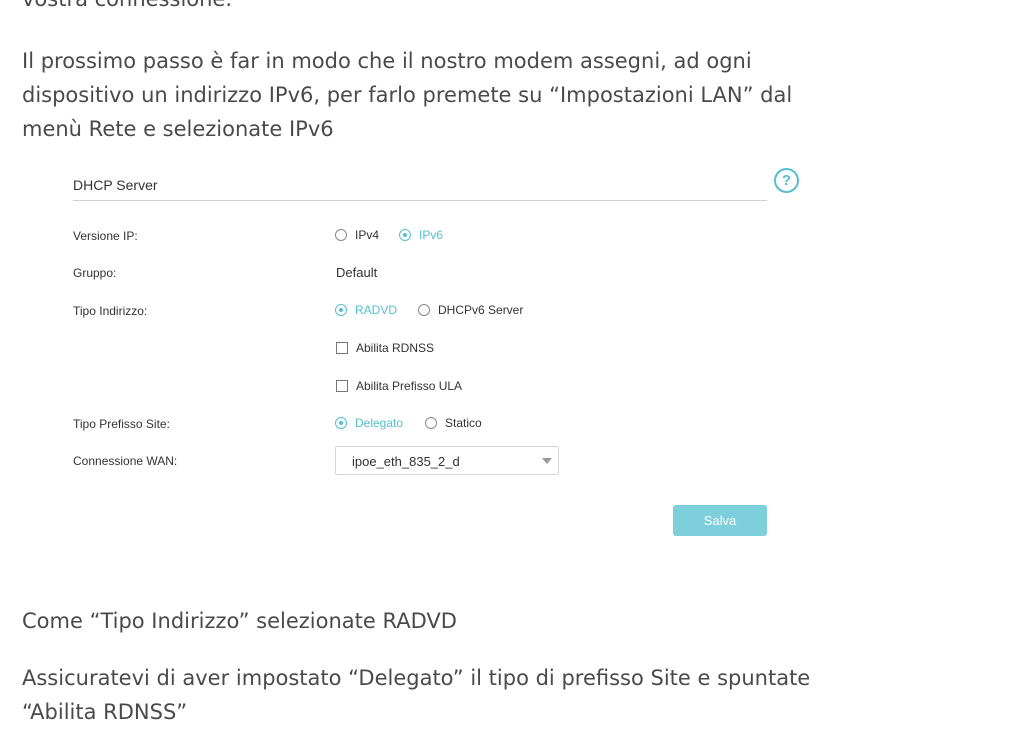  I want to click on caret-down-icon, so click(547, 461).